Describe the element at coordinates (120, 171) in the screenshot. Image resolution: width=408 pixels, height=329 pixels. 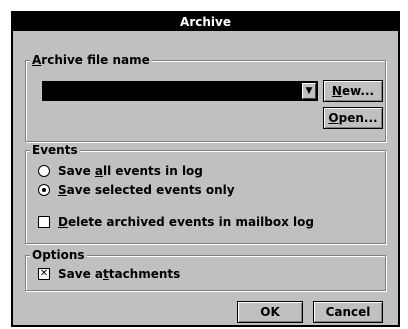
I see `radio-save-all-events: Save all events in log` at that location.